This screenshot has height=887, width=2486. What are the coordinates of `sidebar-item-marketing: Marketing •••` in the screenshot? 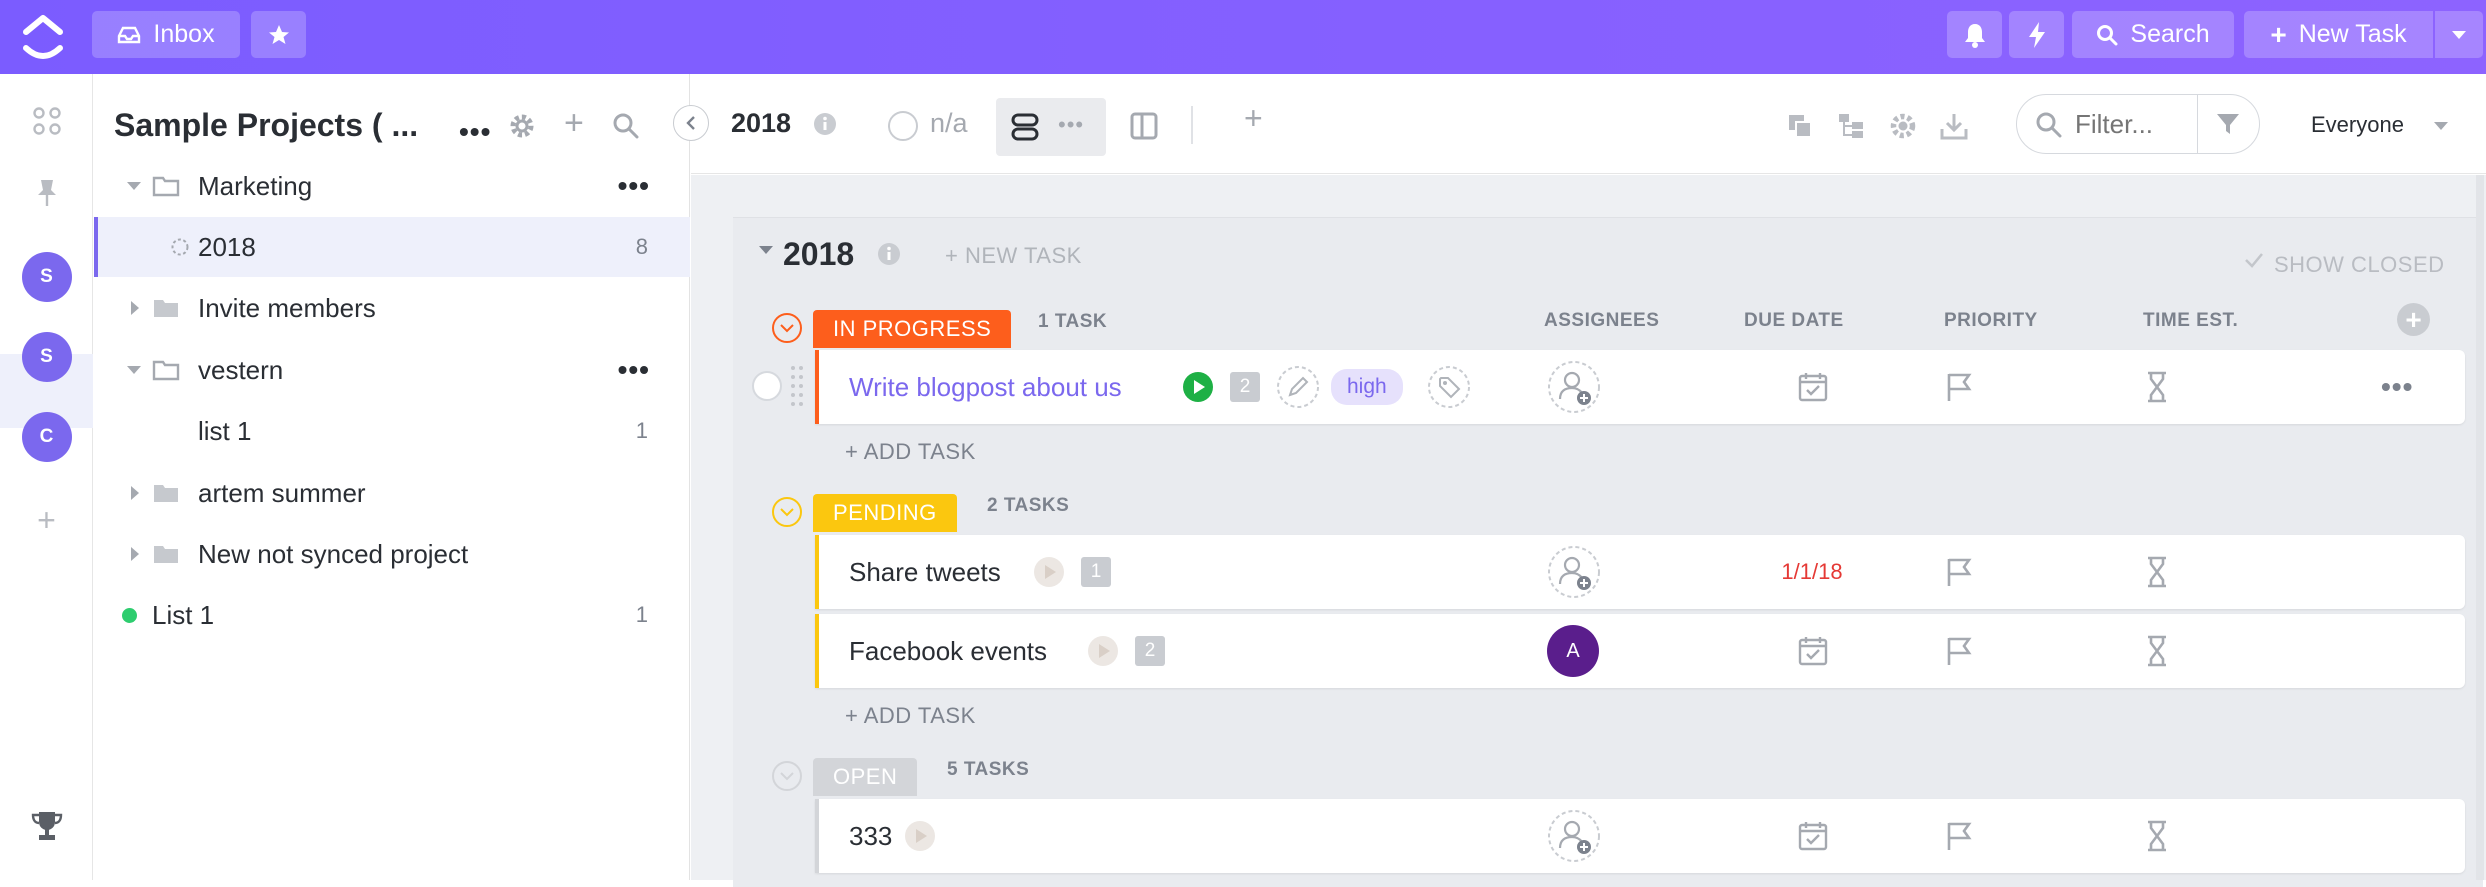 It's located at (392, 186).